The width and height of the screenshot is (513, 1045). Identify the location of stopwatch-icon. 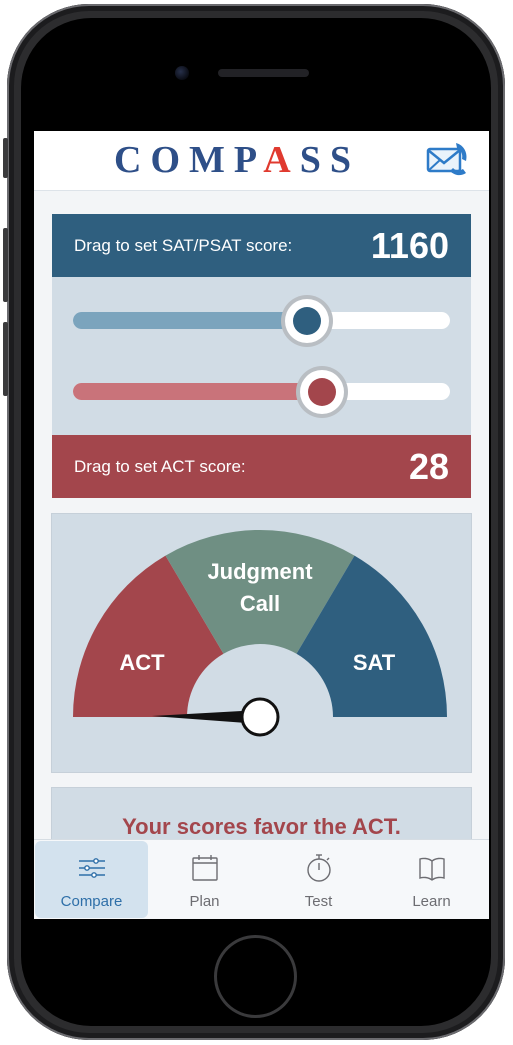
(319, 868).